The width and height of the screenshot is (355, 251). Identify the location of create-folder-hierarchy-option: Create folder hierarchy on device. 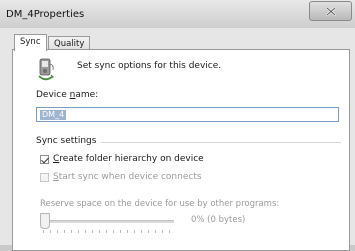
(122, 159).